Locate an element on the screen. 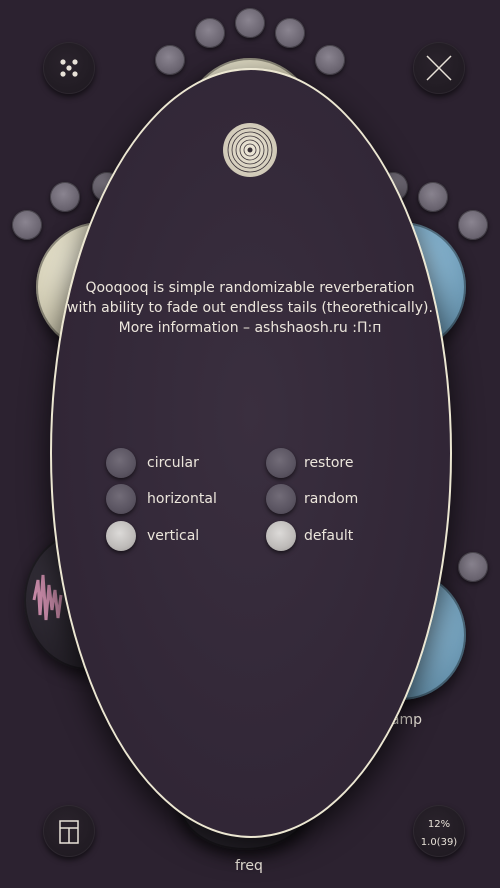  restore-toggle is located at coordinates (281, 463).